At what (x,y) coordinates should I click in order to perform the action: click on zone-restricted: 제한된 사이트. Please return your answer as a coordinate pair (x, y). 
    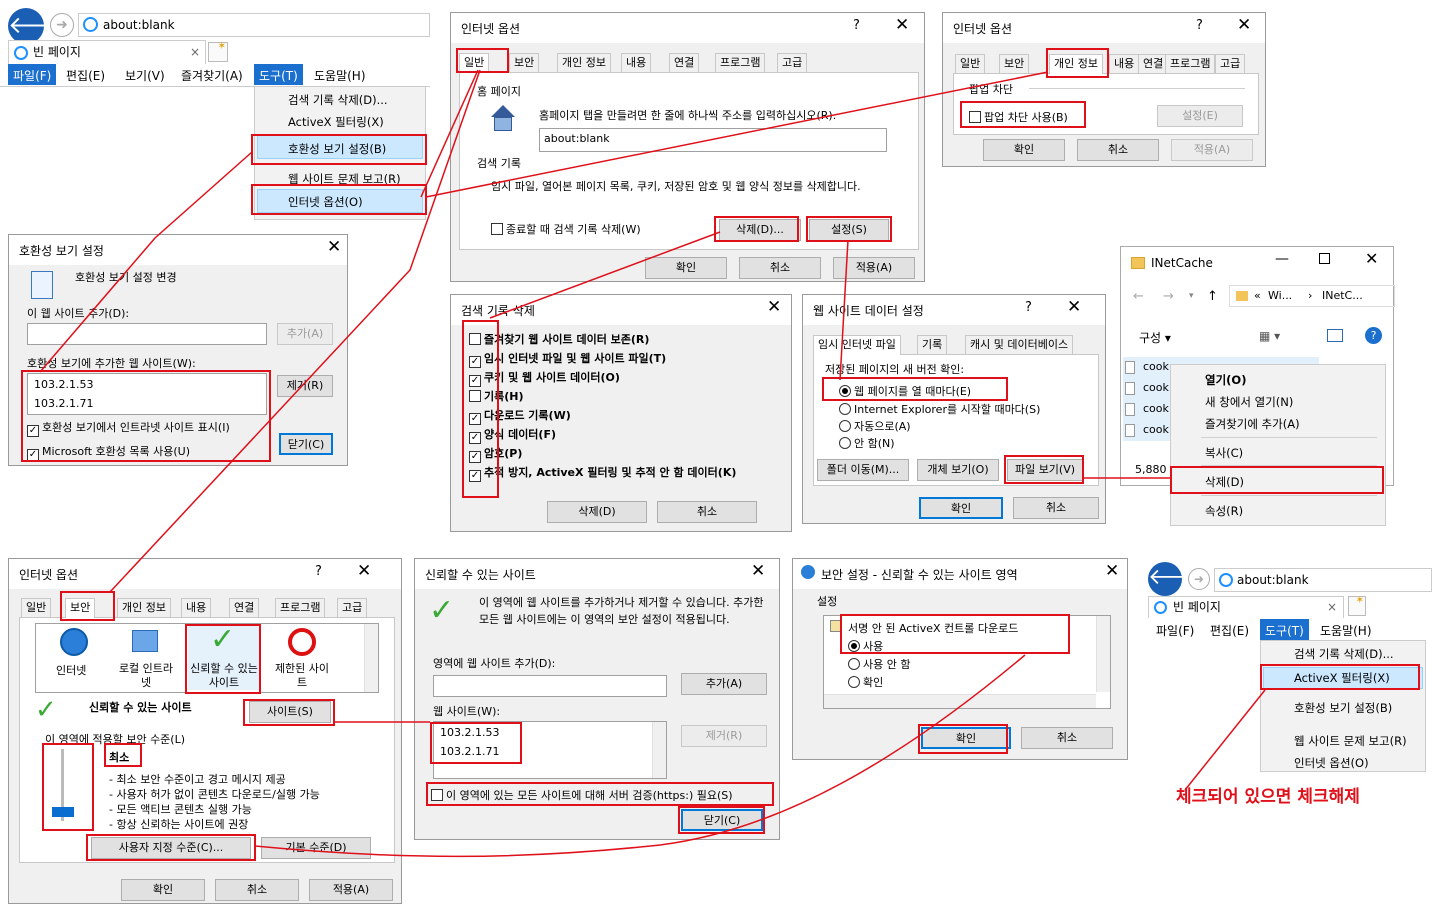
    Looking at the image, I should click on (302, 660).